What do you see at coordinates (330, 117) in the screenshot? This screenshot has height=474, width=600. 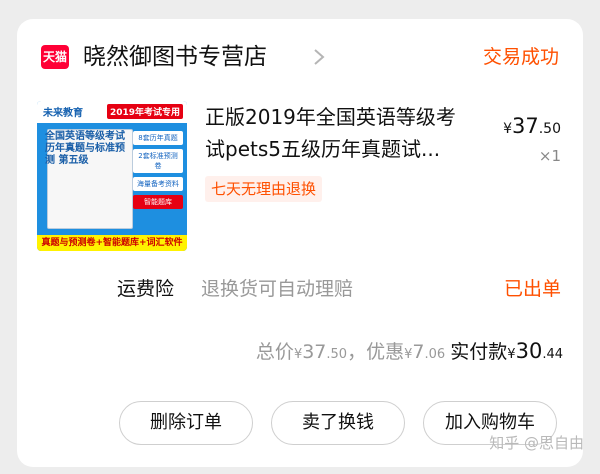 I see `product-title-line-1: 正版2019年全国英语等级考` at bounding box center [330, 117].